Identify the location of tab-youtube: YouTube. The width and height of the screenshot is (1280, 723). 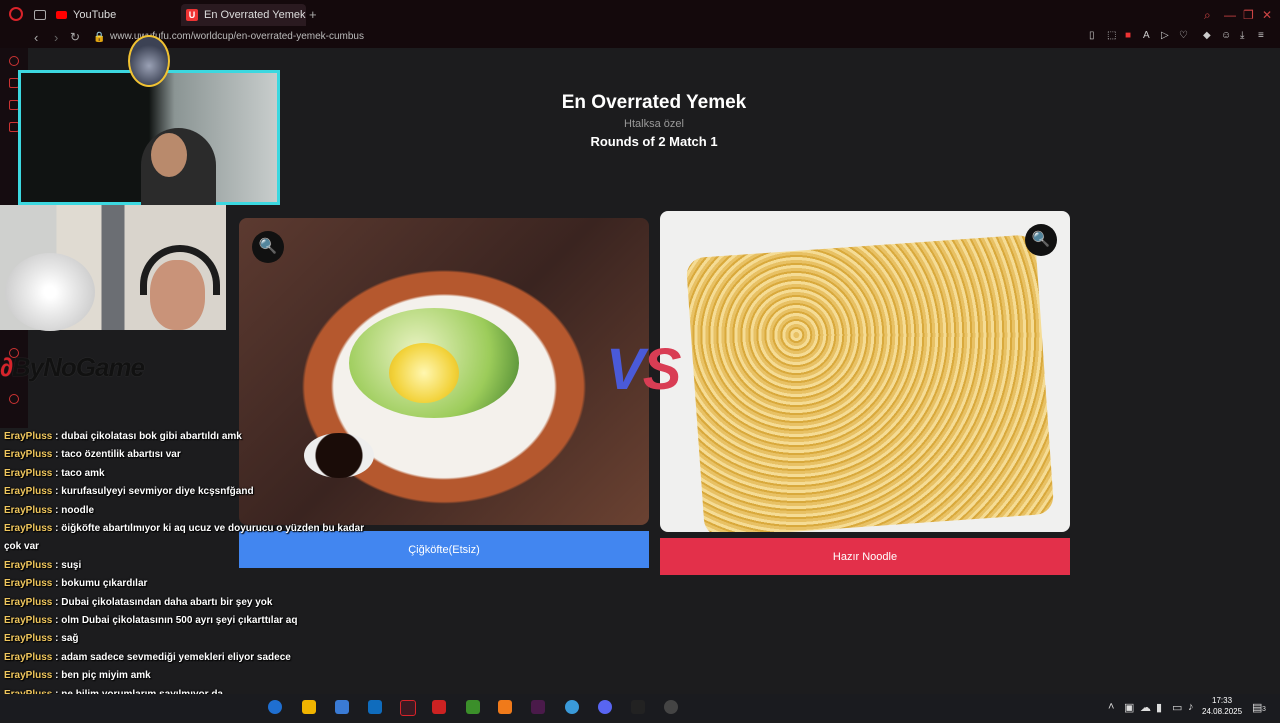
(116, 15).